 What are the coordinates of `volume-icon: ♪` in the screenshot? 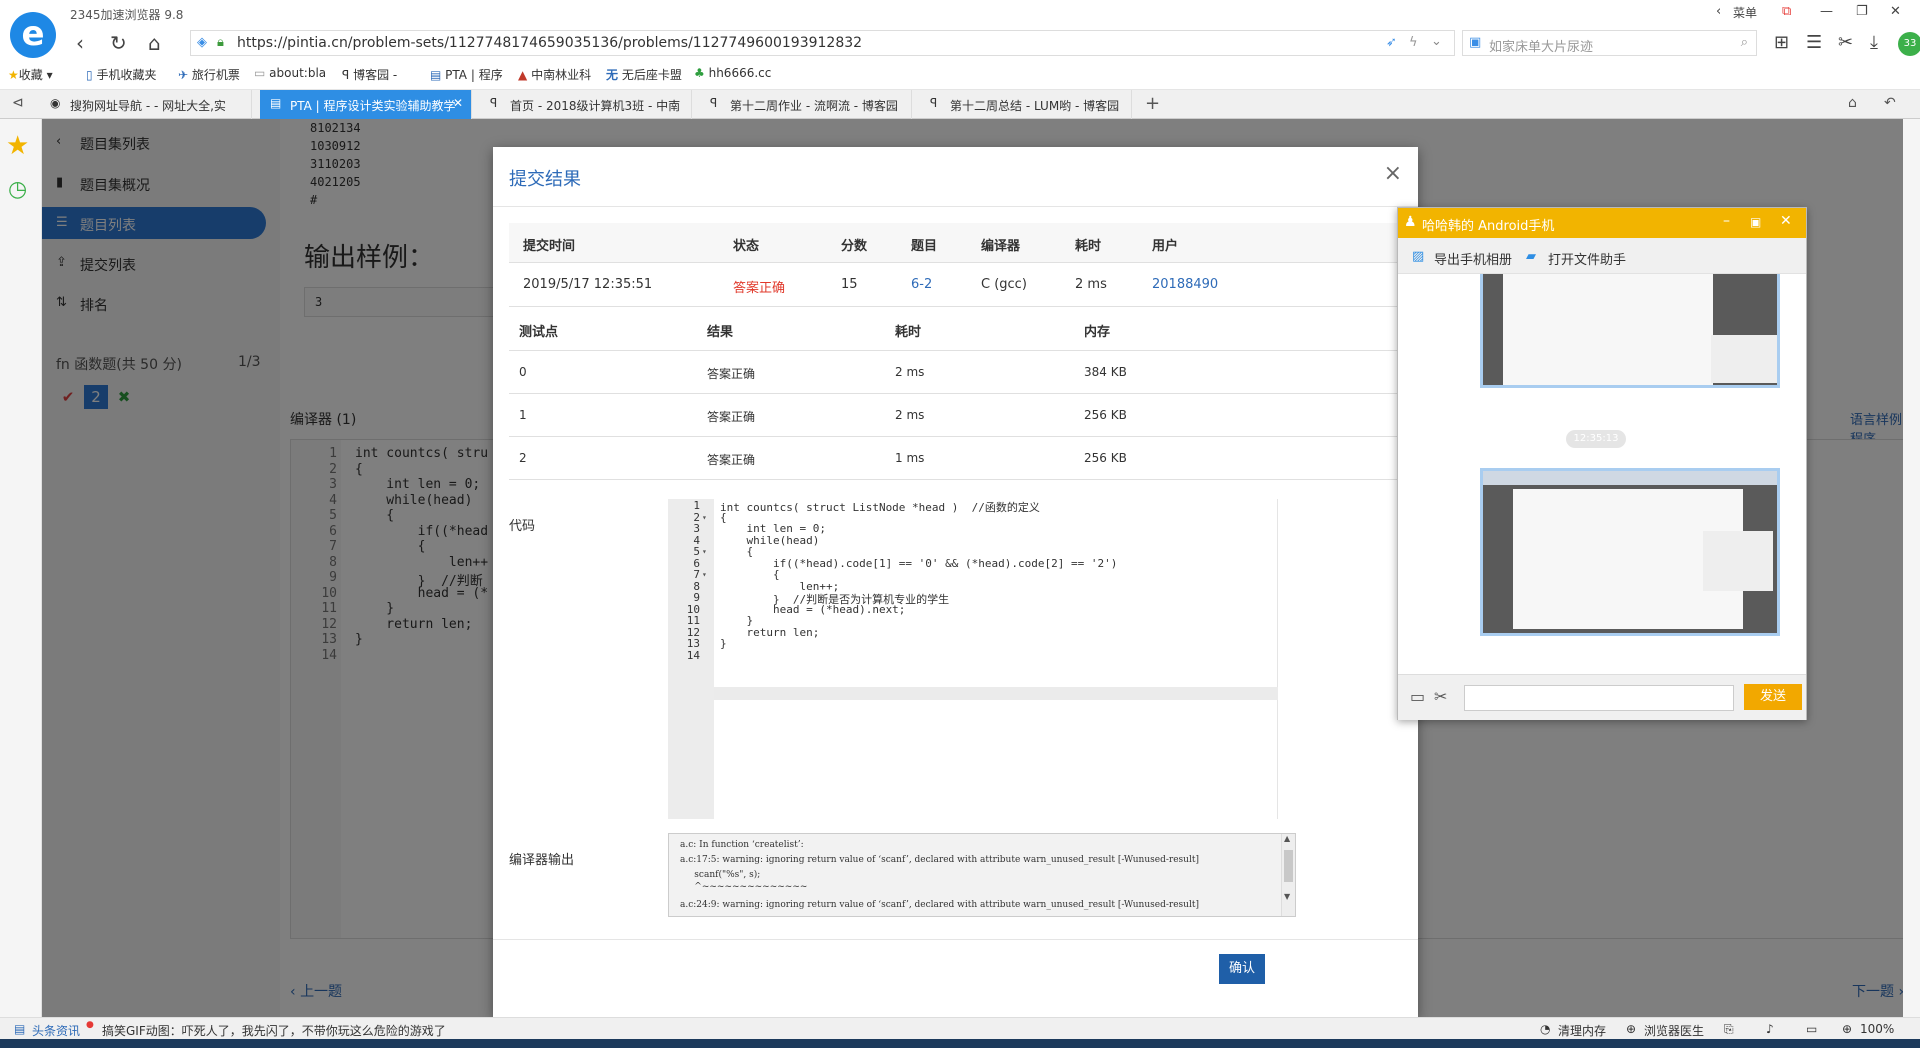 It's located at (1770, 1029).